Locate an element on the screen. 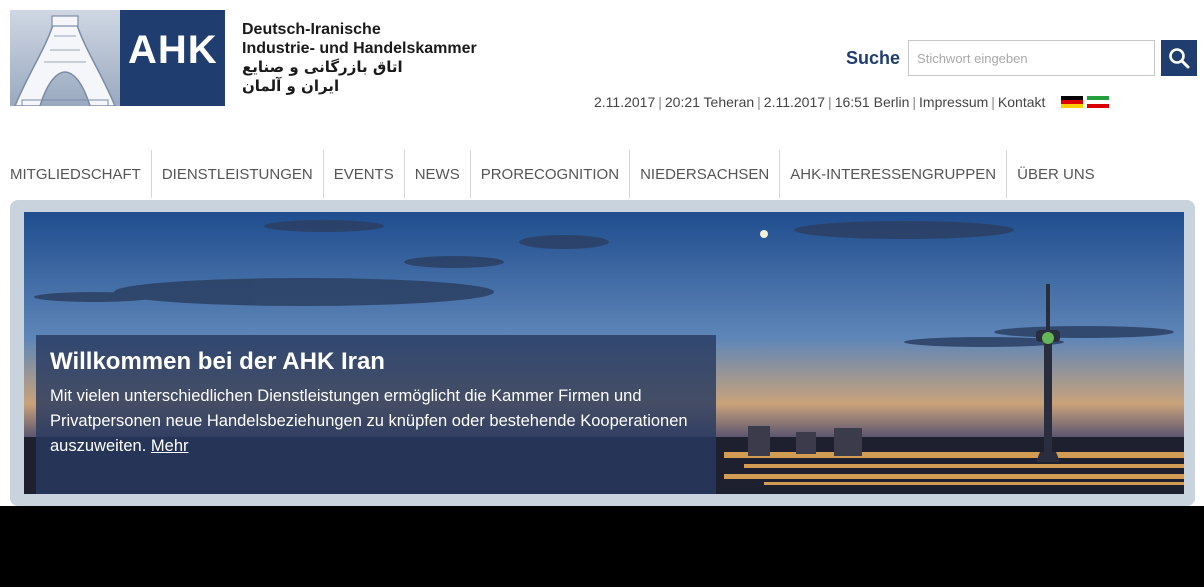 The height and width of the screenshot is (587, 1204). nav-ahk-interessengruppen: AHK-INTERESSENGRUPPEN is located at coordinates (894, 174).